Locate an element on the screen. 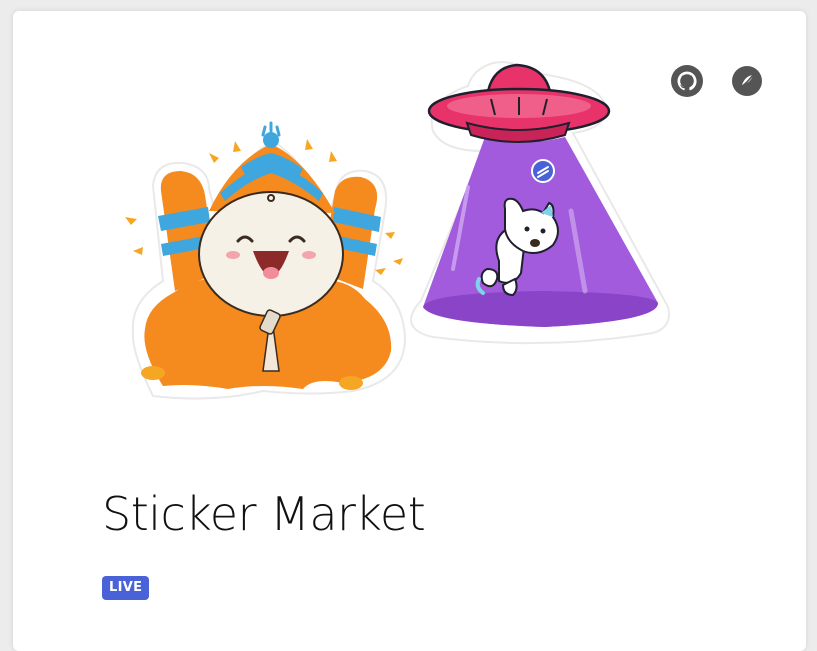 The width and height of the screenshot is (817, 651). hooded-character-sticker is located at coordinates (266, 260).